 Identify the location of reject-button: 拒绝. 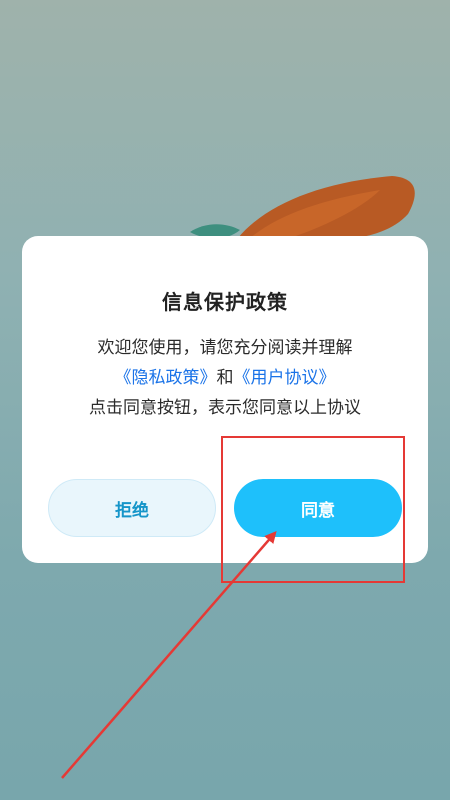
(132, 508).